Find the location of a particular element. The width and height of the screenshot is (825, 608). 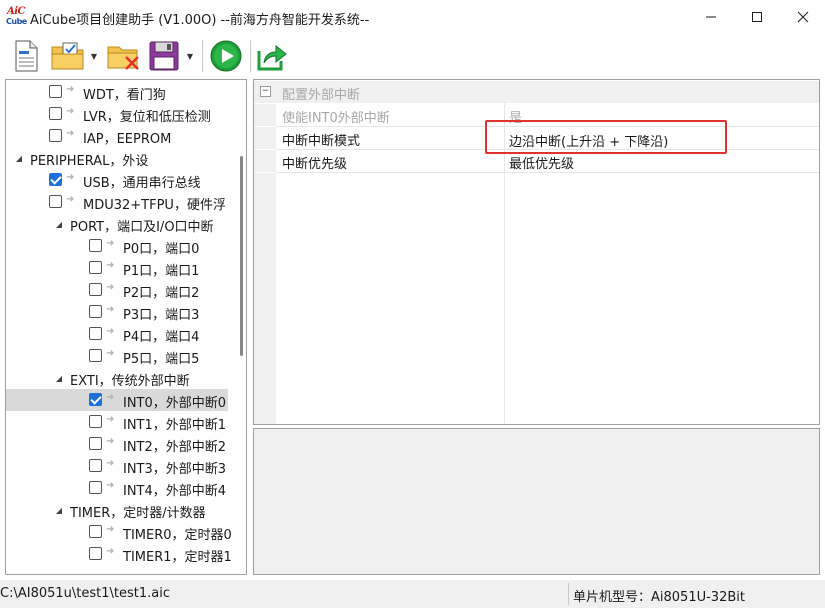

save-button is located at coordinates (164, 56).